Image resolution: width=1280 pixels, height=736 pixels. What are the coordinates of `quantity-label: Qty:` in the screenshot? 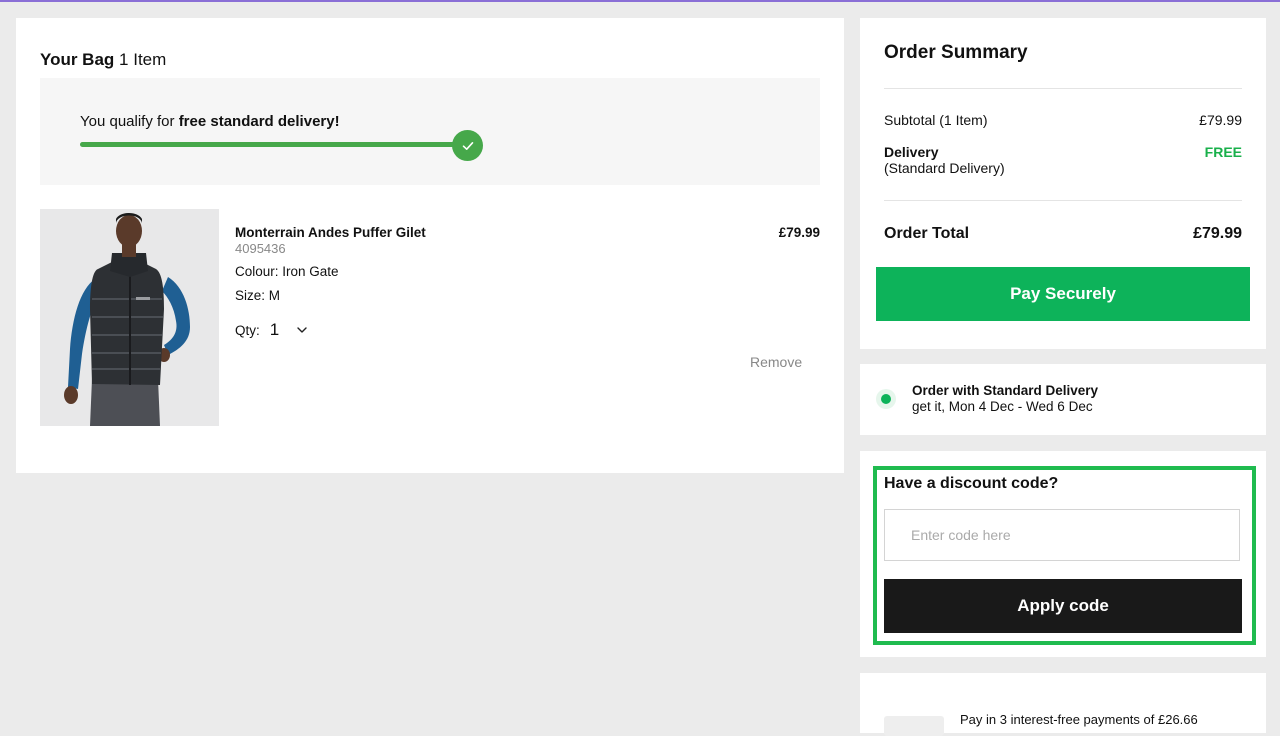 It's located at (247, 330).